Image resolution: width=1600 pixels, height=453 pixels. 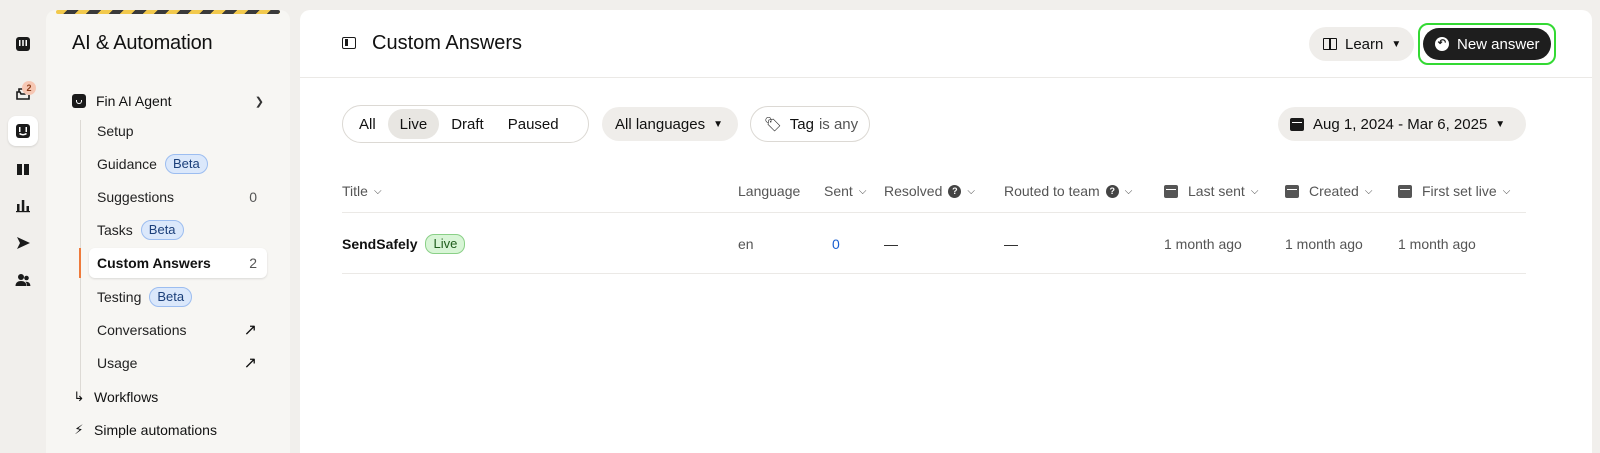 I want to click on sidebar-item-guidance: Guidance Beta, so click(x=178, y=164).